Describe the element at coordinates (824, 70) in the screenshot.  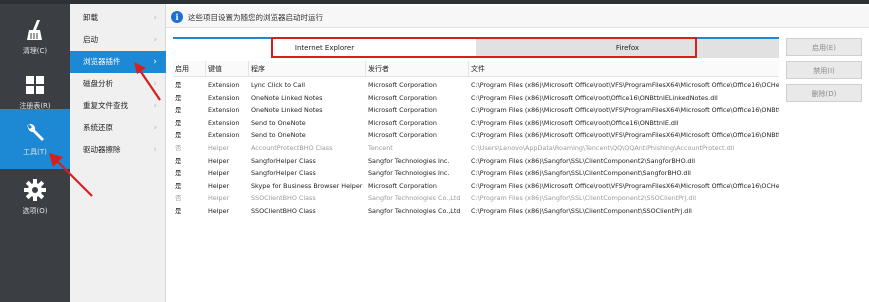
I see `disable-button: 禁用(I)` at that location.